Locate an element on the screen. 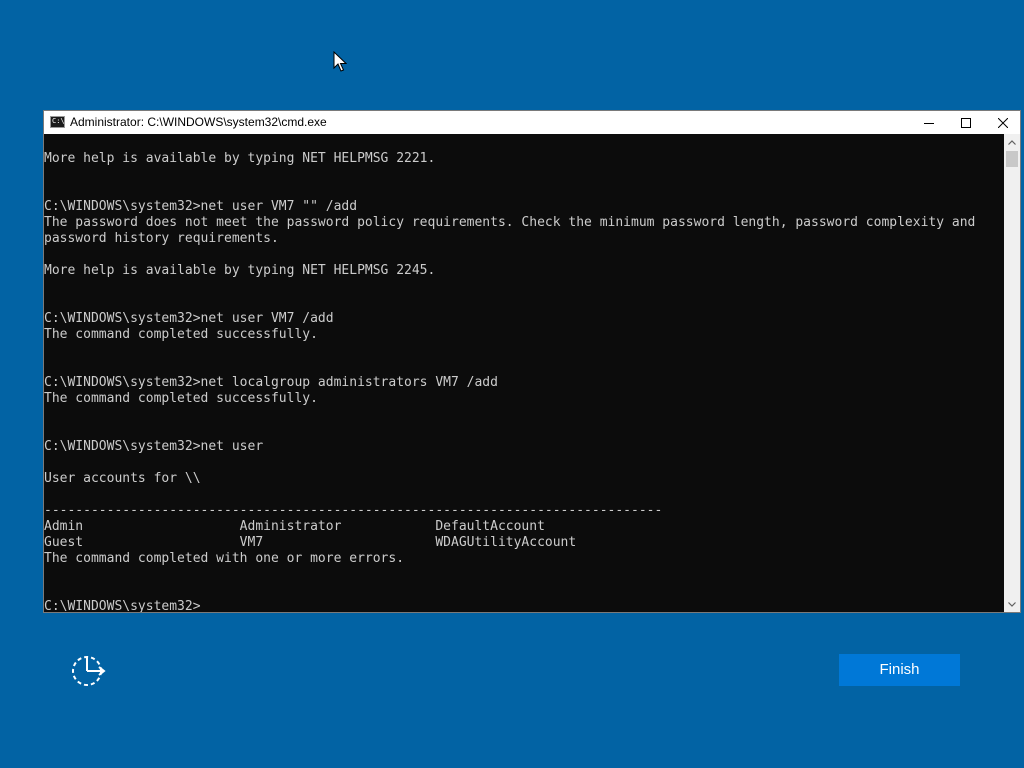 Image resolution: width=1024 pixels, height=768 pixels. chevron-down-icon is located at coordinates (1012, 604).